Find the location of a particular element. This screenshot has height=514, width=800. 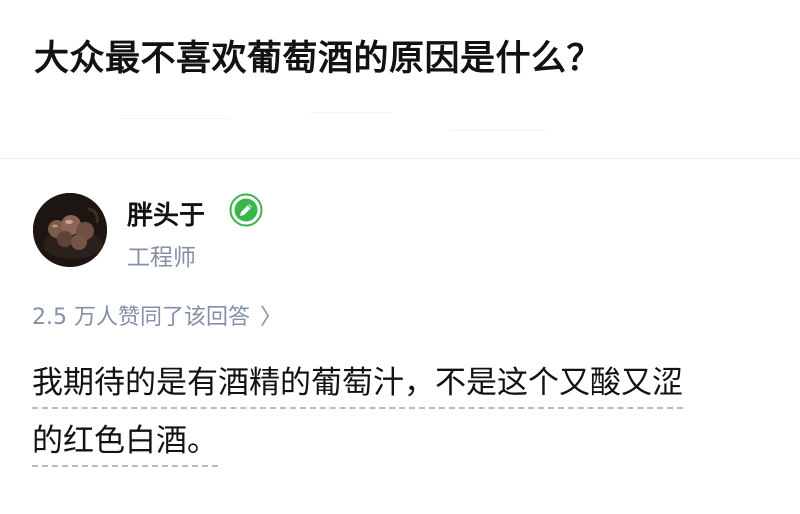

answer-text-line: 的红色白酒。 is located at coordinates (125, 445).